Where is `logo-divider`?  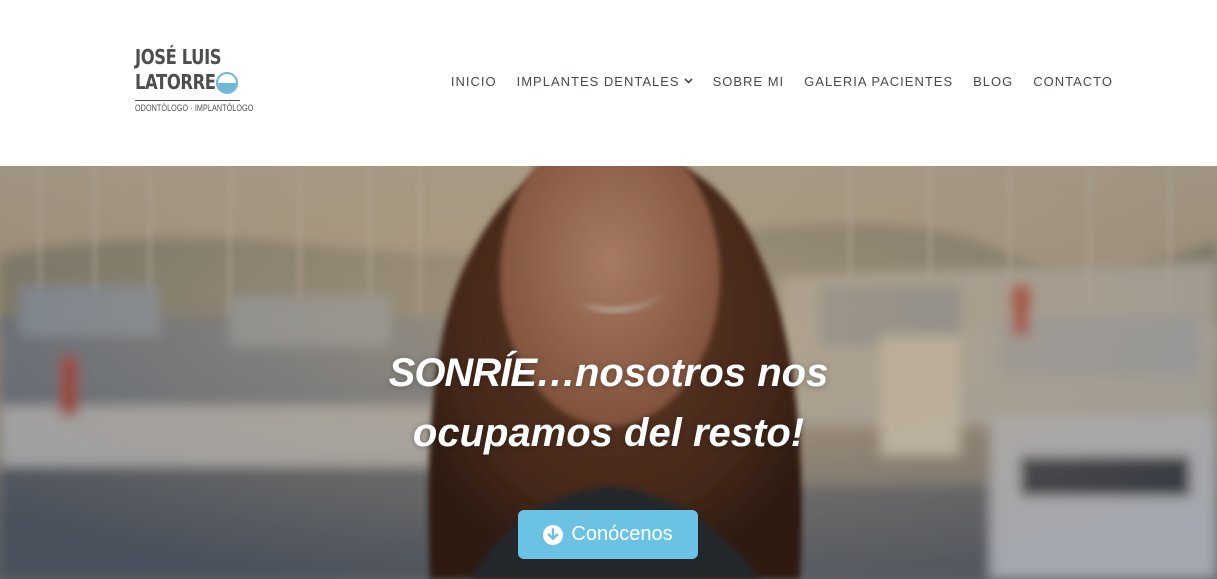 logo-divider is located at coordinates (187, 100).